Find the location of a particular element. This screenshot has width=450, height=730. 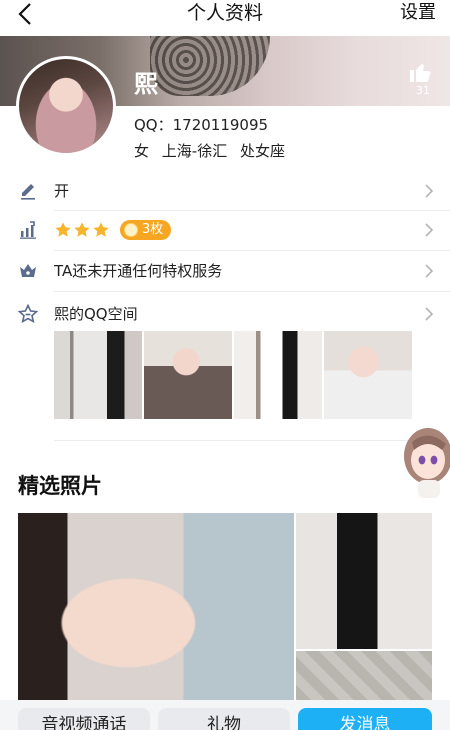

bottom-action-bar: 音视频通话 礼物 发消息 is located at coordinates (225, 715).